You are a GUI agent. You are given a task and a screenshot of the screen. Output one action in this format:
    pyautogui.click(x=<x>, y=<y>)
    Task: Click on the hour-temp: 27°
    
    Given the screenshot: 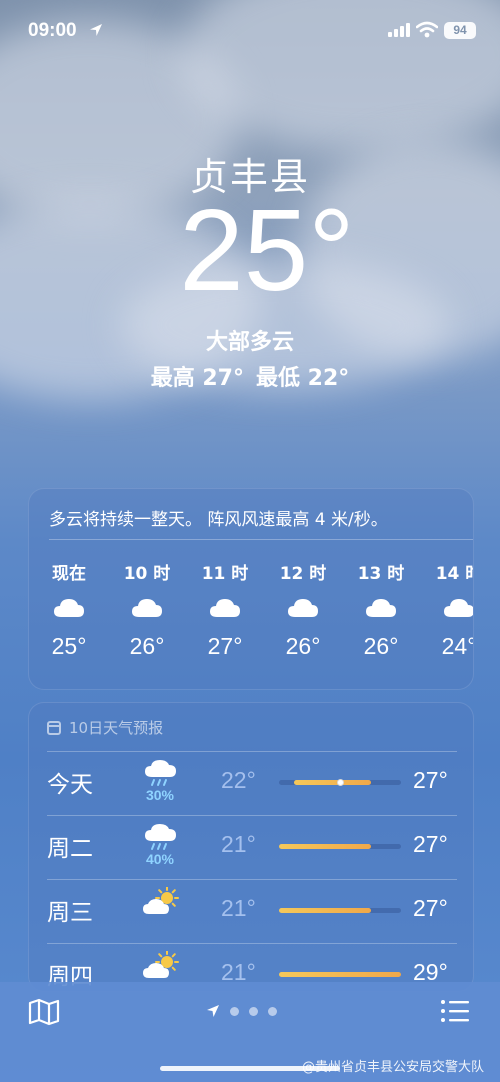 What is the action you would take?
    pyautogui.click(x=225, y=646)
    